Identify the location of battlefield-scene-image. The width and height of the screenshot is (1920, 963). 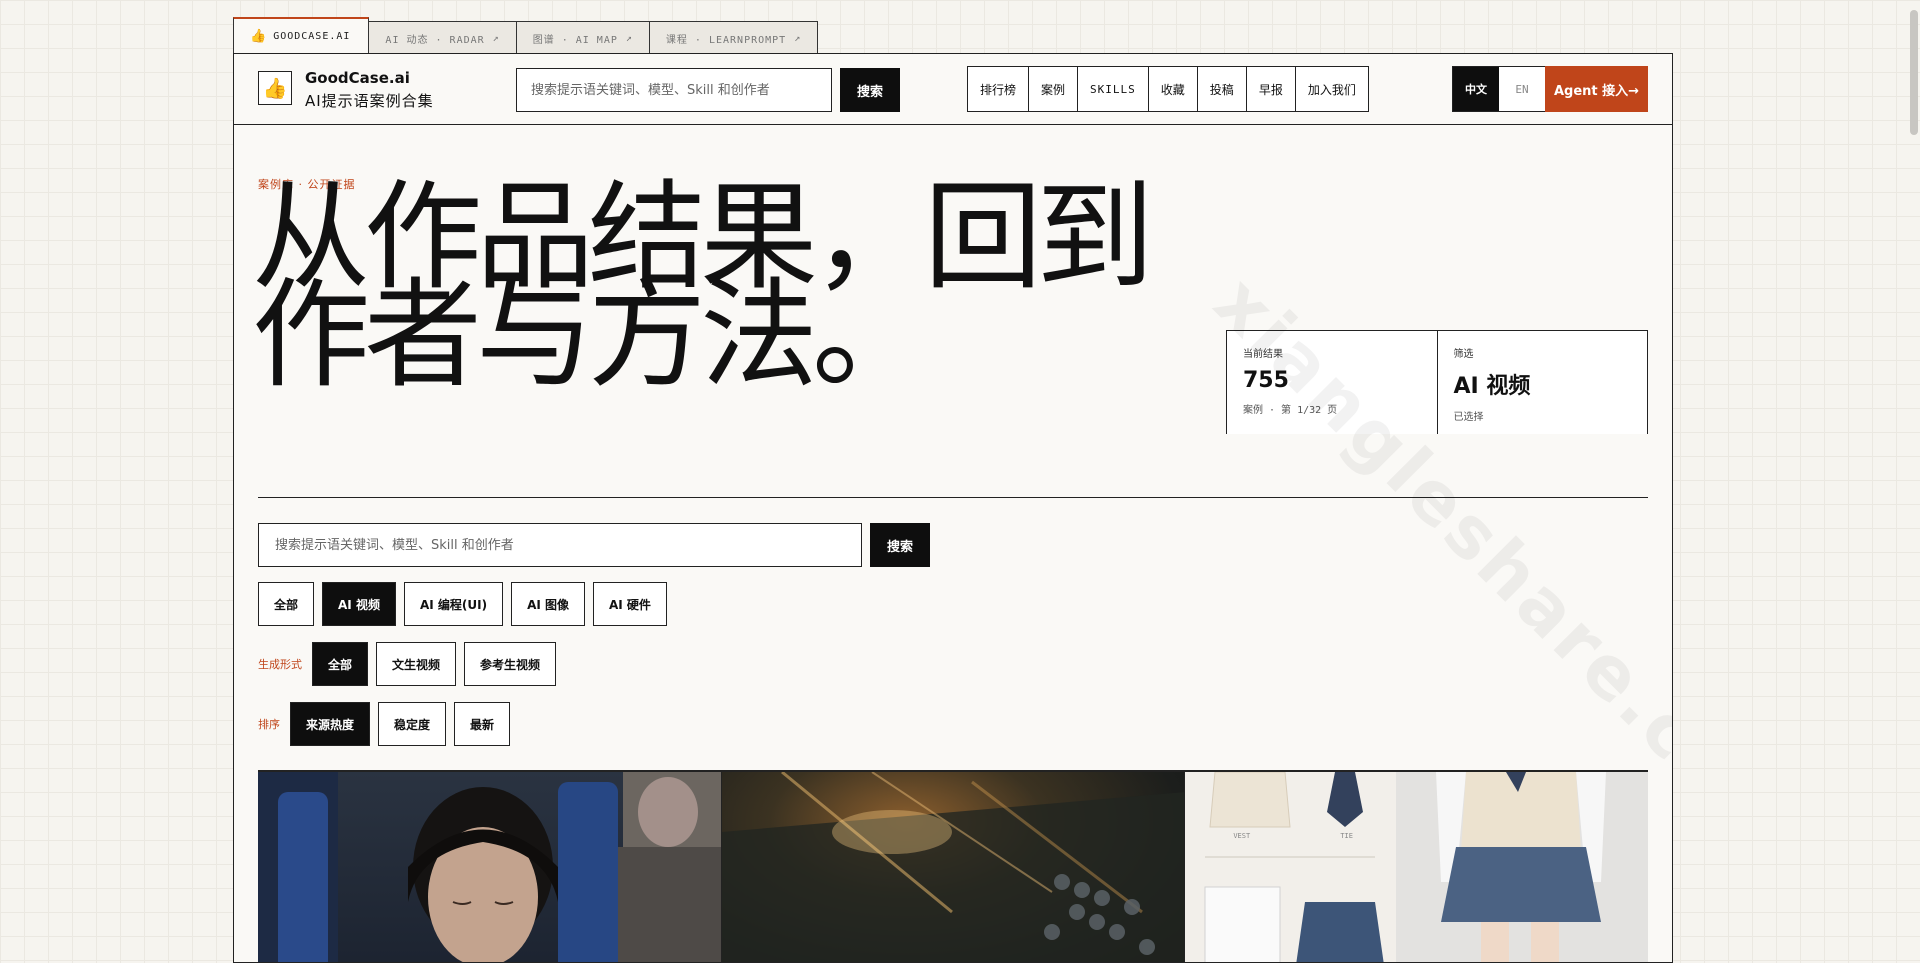
(953, 867).